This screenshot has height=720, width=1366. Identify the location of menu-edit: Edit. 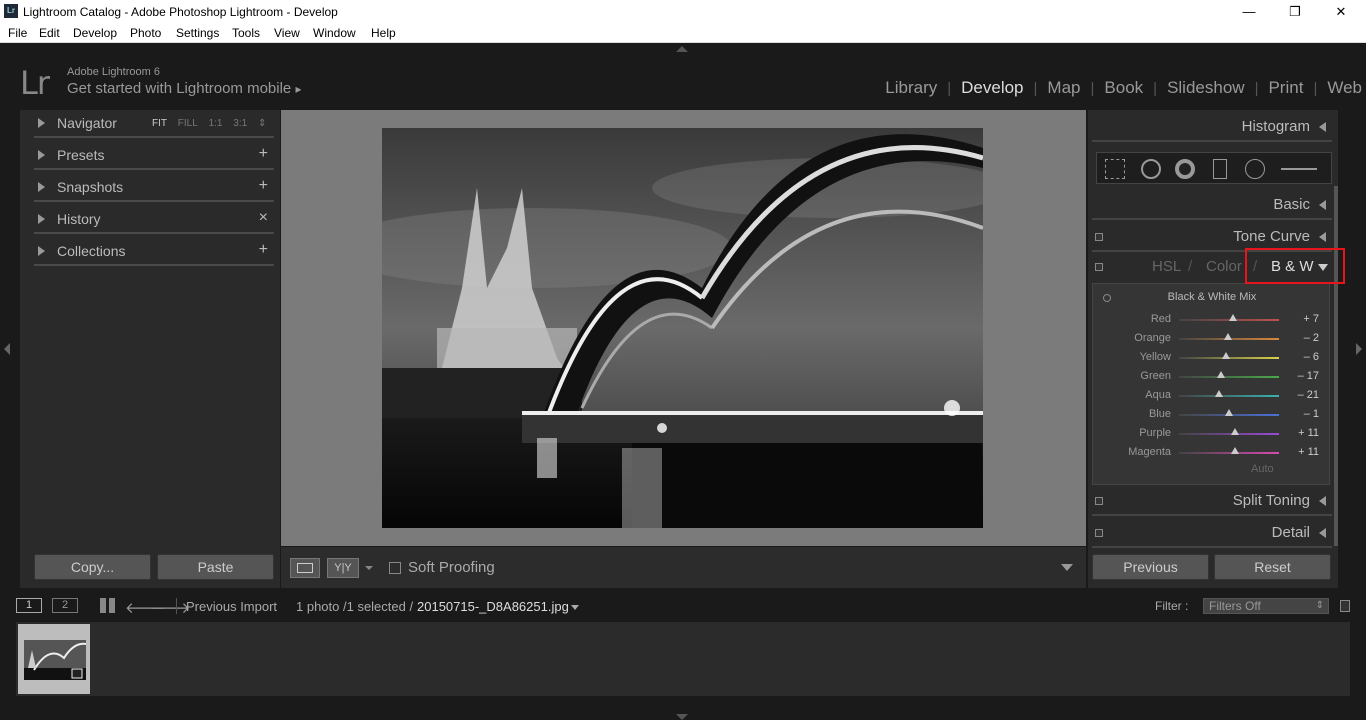
(49, 33).